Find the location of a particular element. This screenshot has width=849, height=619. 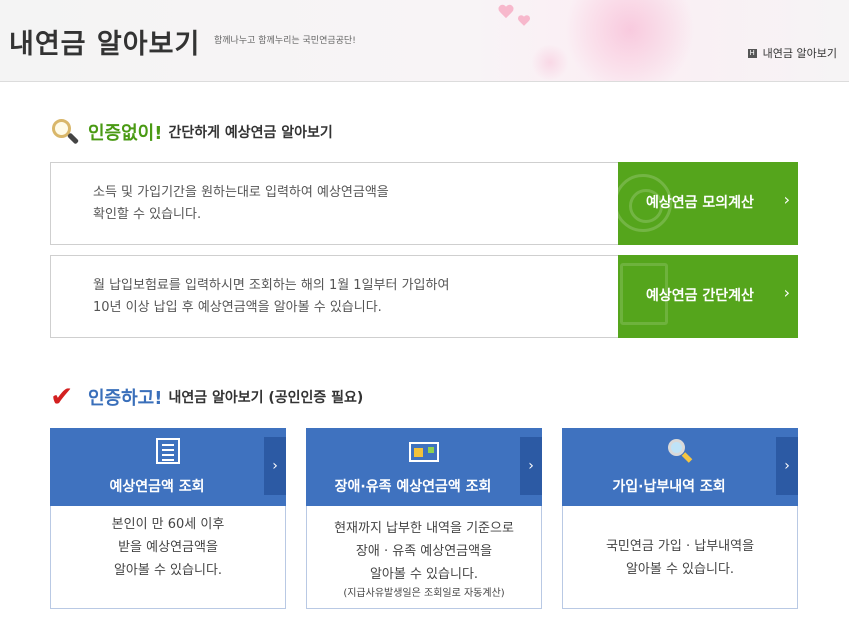

button-label: 예상연금 모의계산 is located at coordinates (700, 203).